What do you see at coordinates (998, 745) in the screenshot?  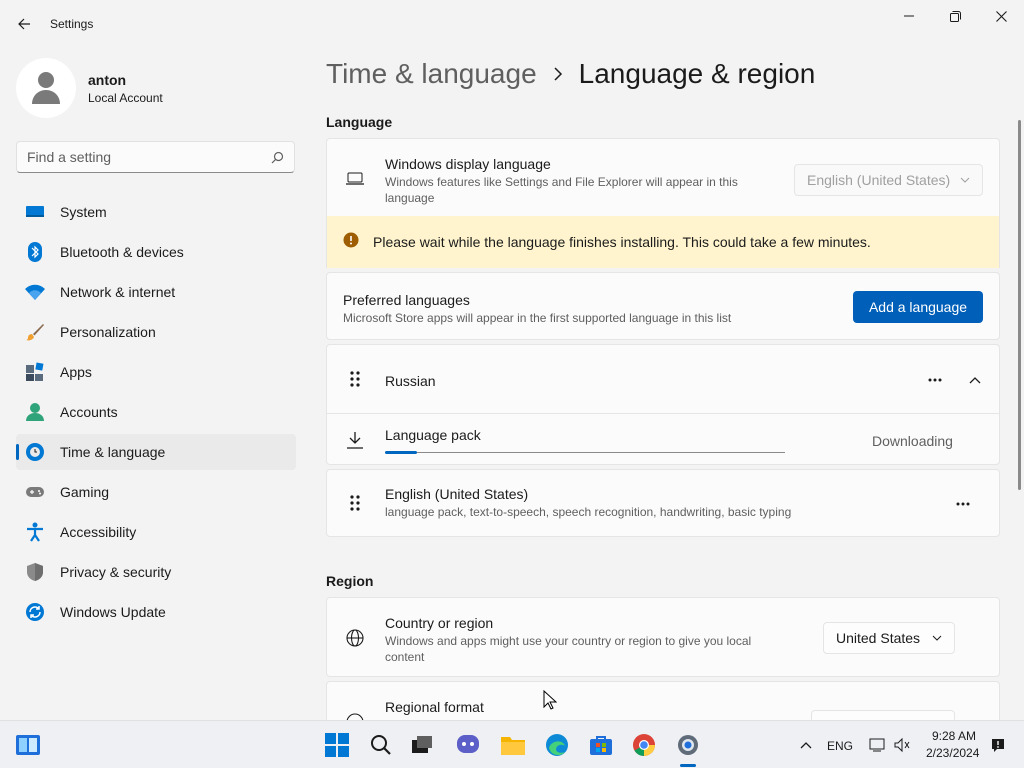 I see `notification-icon` at bounding box center [998, 745].